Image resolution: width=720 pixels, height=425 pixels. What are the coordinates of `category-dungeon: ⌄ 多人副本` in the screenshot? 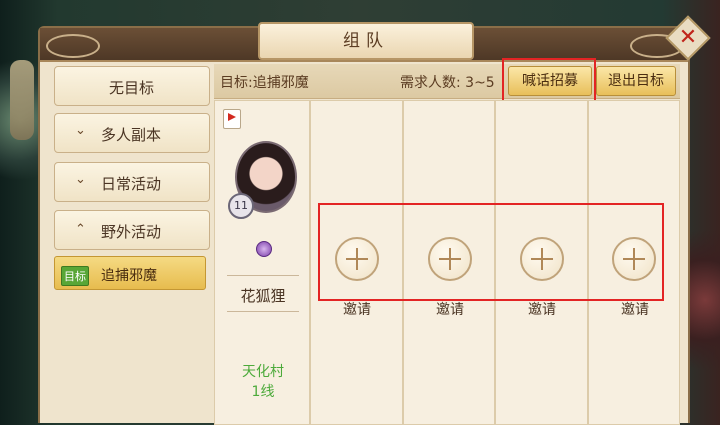 It's located at (132, 133).